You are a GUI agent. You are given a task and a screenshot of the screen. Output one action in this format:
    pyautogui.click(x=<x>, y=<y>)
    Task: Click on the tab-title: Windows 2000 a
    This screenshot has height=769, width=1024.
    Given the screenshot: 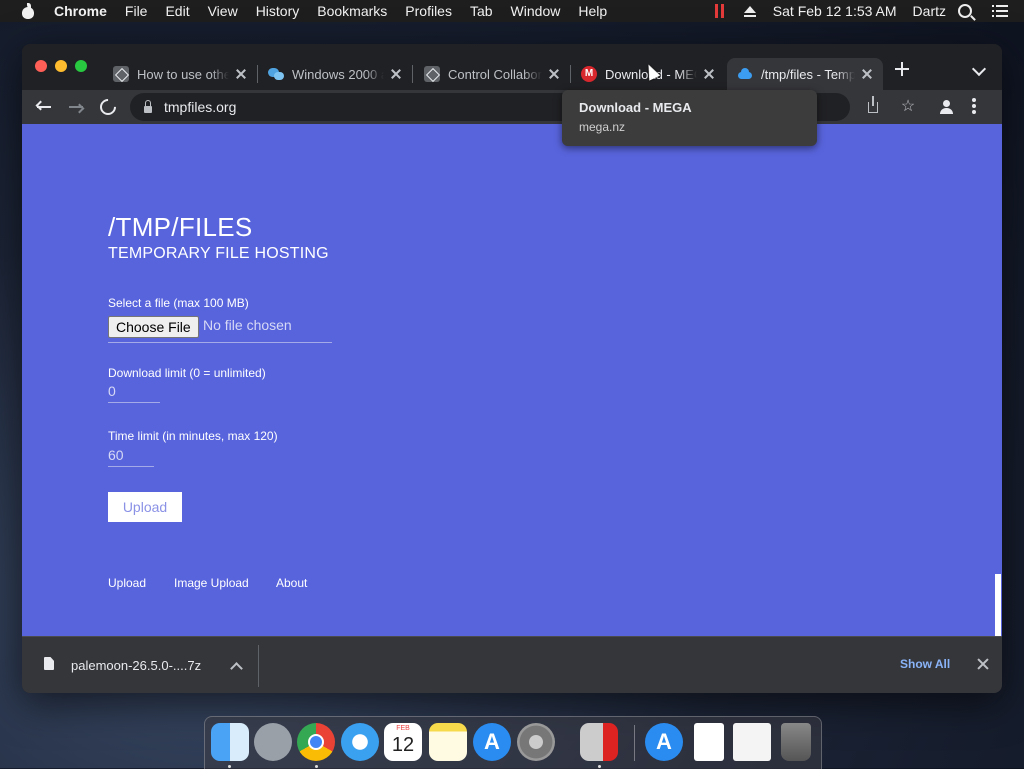 What is the action you would take?
    pyautogui.click(x=338, y=74)
    